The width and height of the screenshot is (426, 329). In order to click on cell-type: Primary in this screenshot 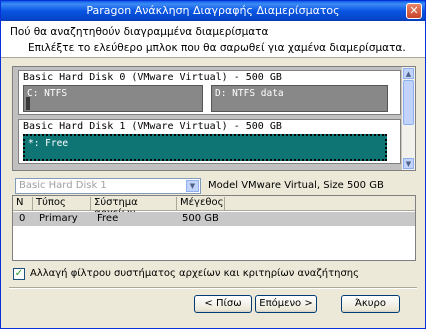, I will do `click(58, 218)`.